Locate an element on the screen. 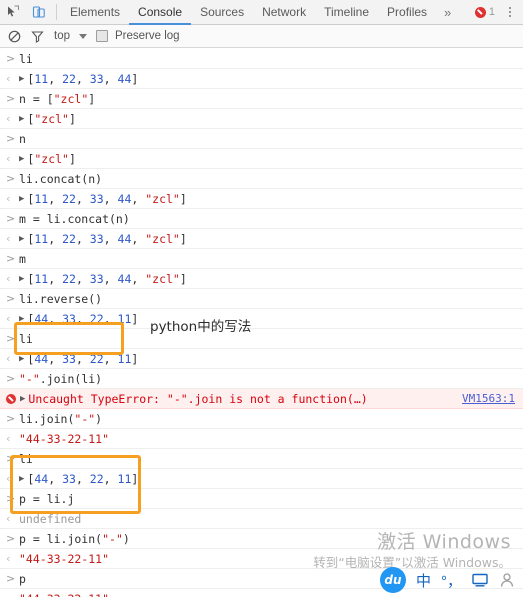 This screenshot has height=597, width=523. tab-elements: Elements is located at coordinates (95, 12).